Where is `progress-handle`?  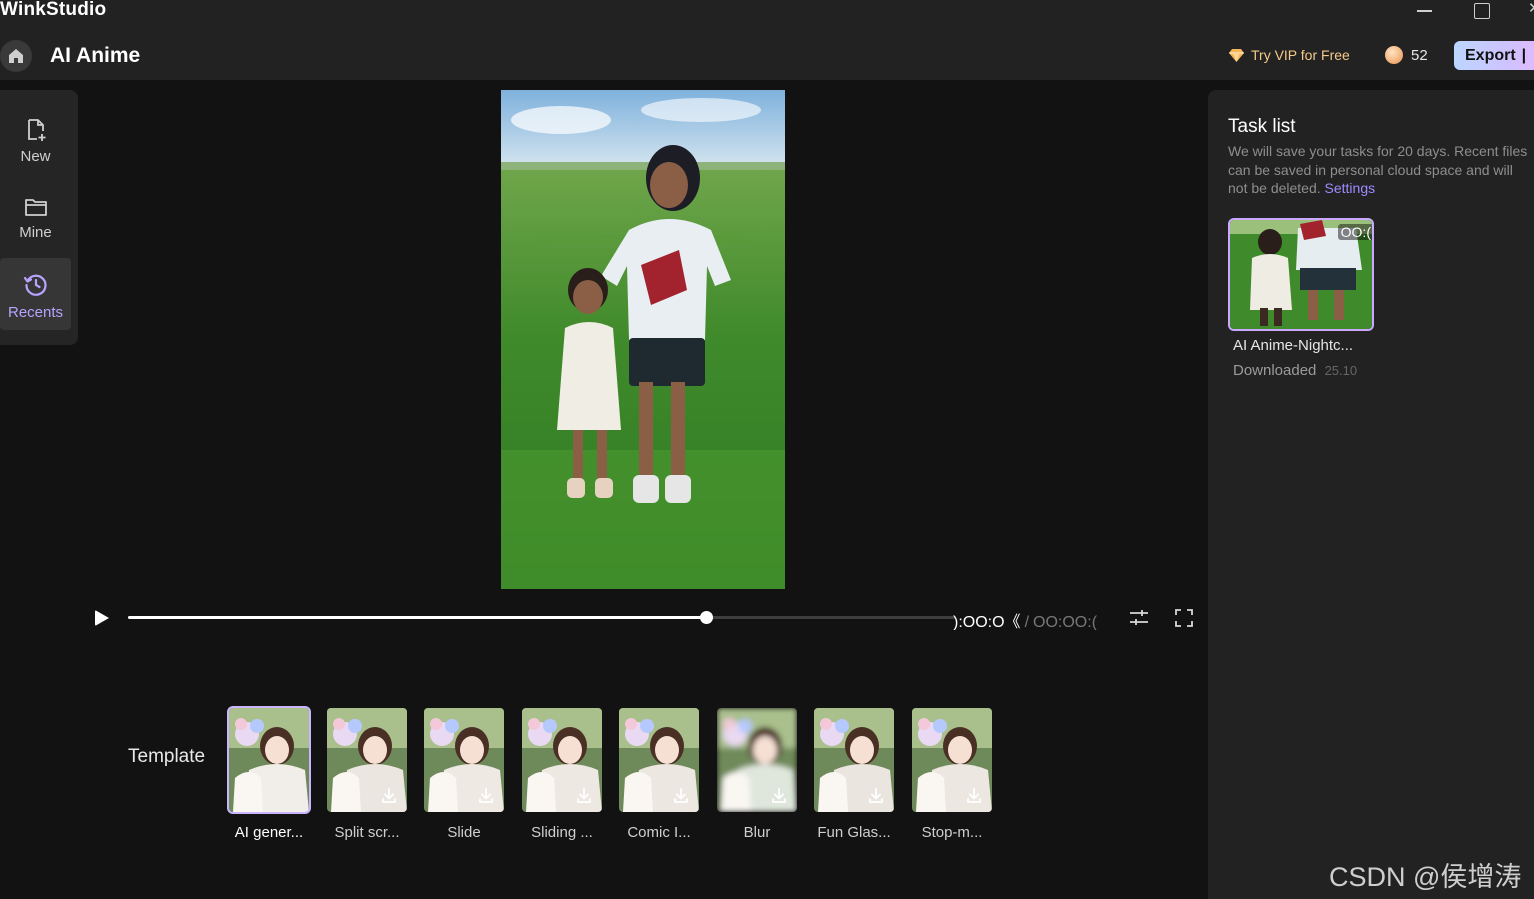 progress-handle is located at coordinates (706, 617).